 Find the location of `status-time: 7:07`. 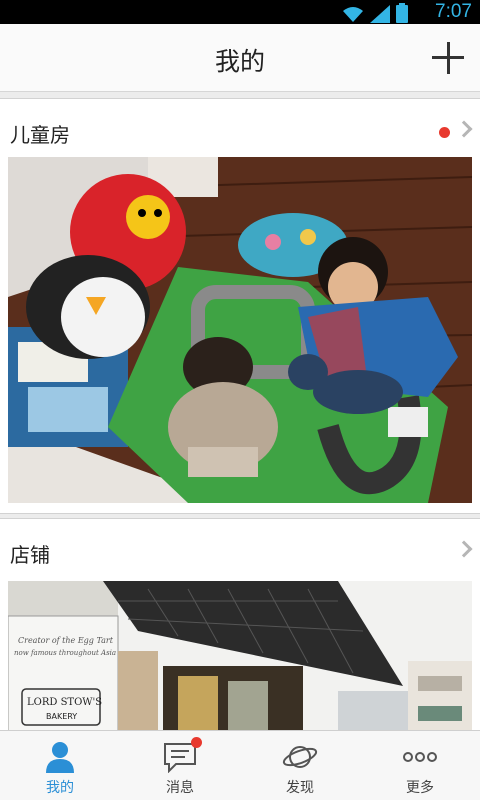

status-time: 7:07 is located at coordinates (453, 11).